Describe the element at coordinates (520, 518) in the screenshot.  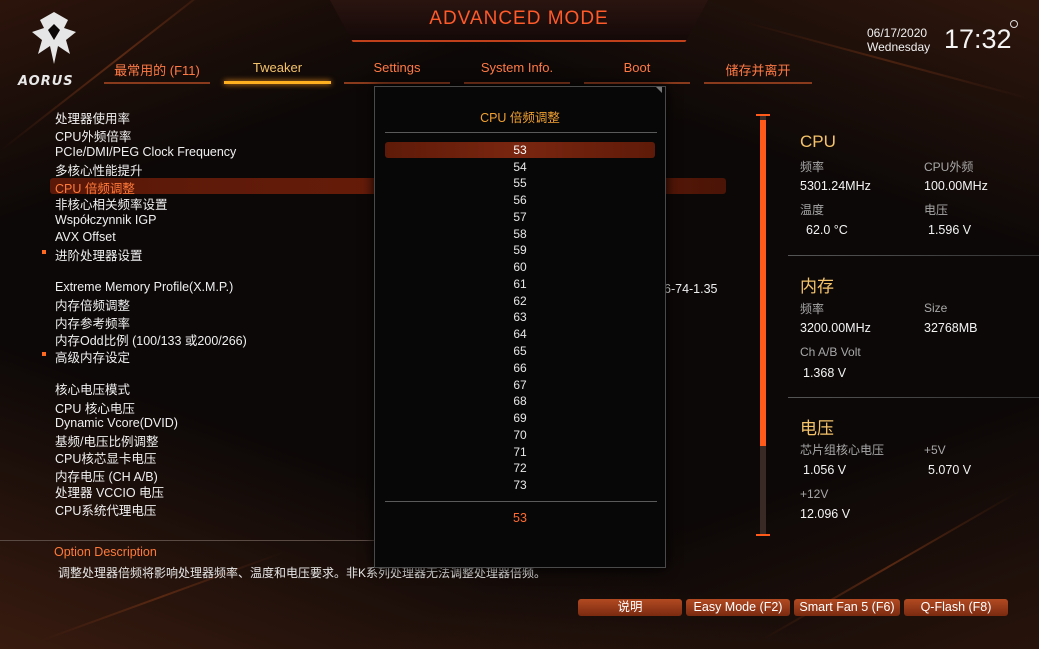
I see `popup-current-value: 53` at that location.